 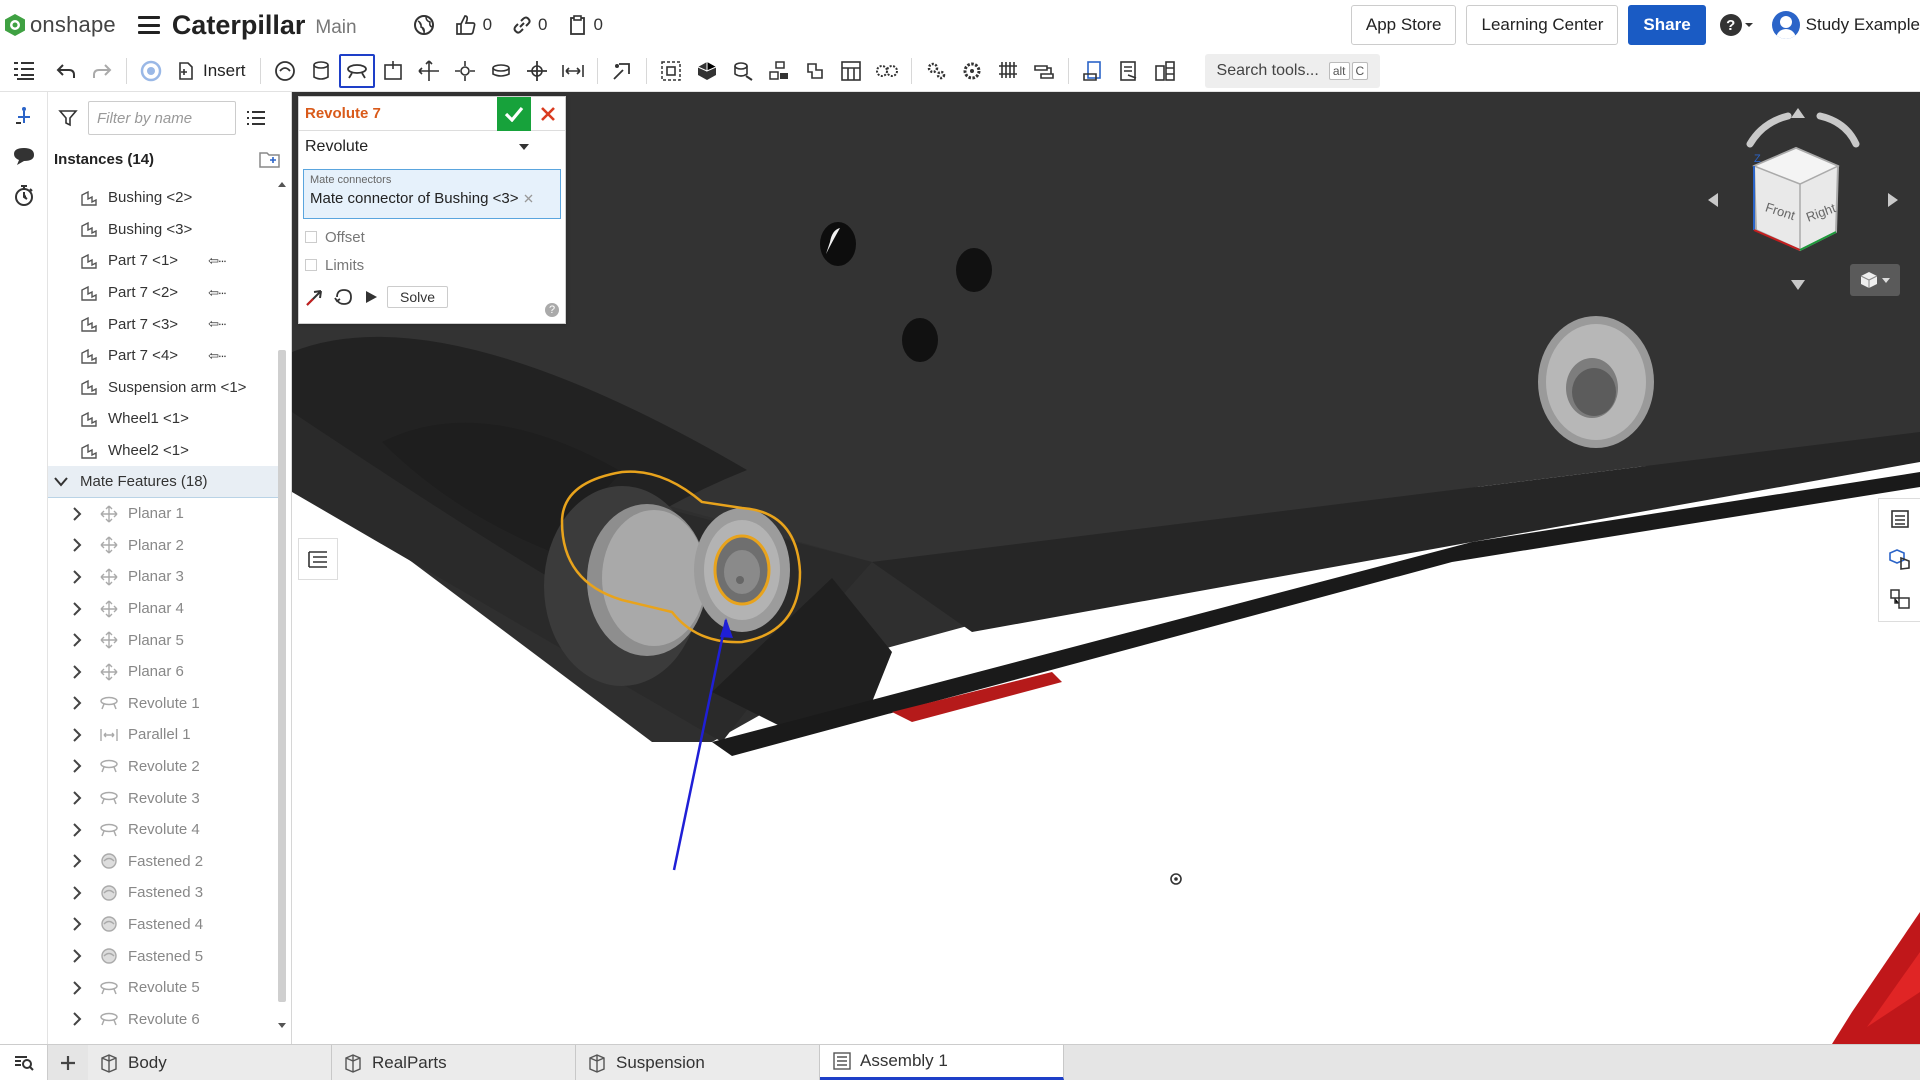 I want to click on user-menu: Study Example, so click(x=1845, y=25).